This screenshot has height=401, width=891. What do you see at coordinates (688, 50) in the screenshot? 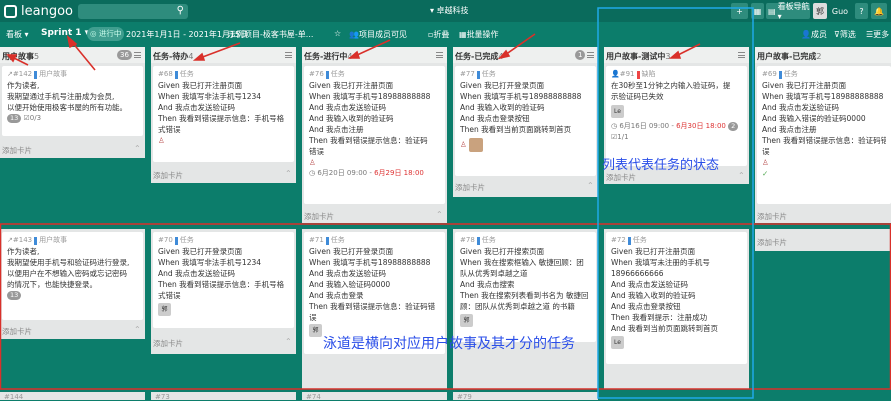
I see `arrow-testing` at bounding box center [688, 50].